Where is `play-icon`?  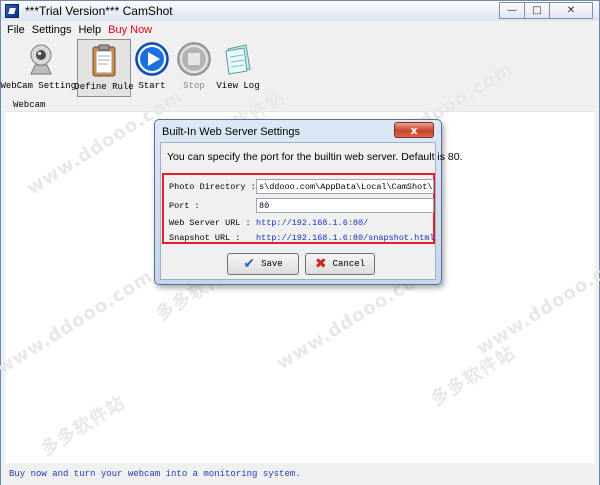 play-icon is located at coordinates (152, 59).